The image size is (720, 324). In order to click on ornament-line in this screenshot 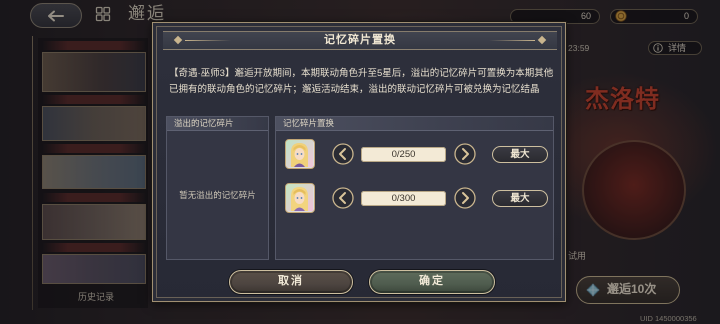, I will do `click(512, 40)`.